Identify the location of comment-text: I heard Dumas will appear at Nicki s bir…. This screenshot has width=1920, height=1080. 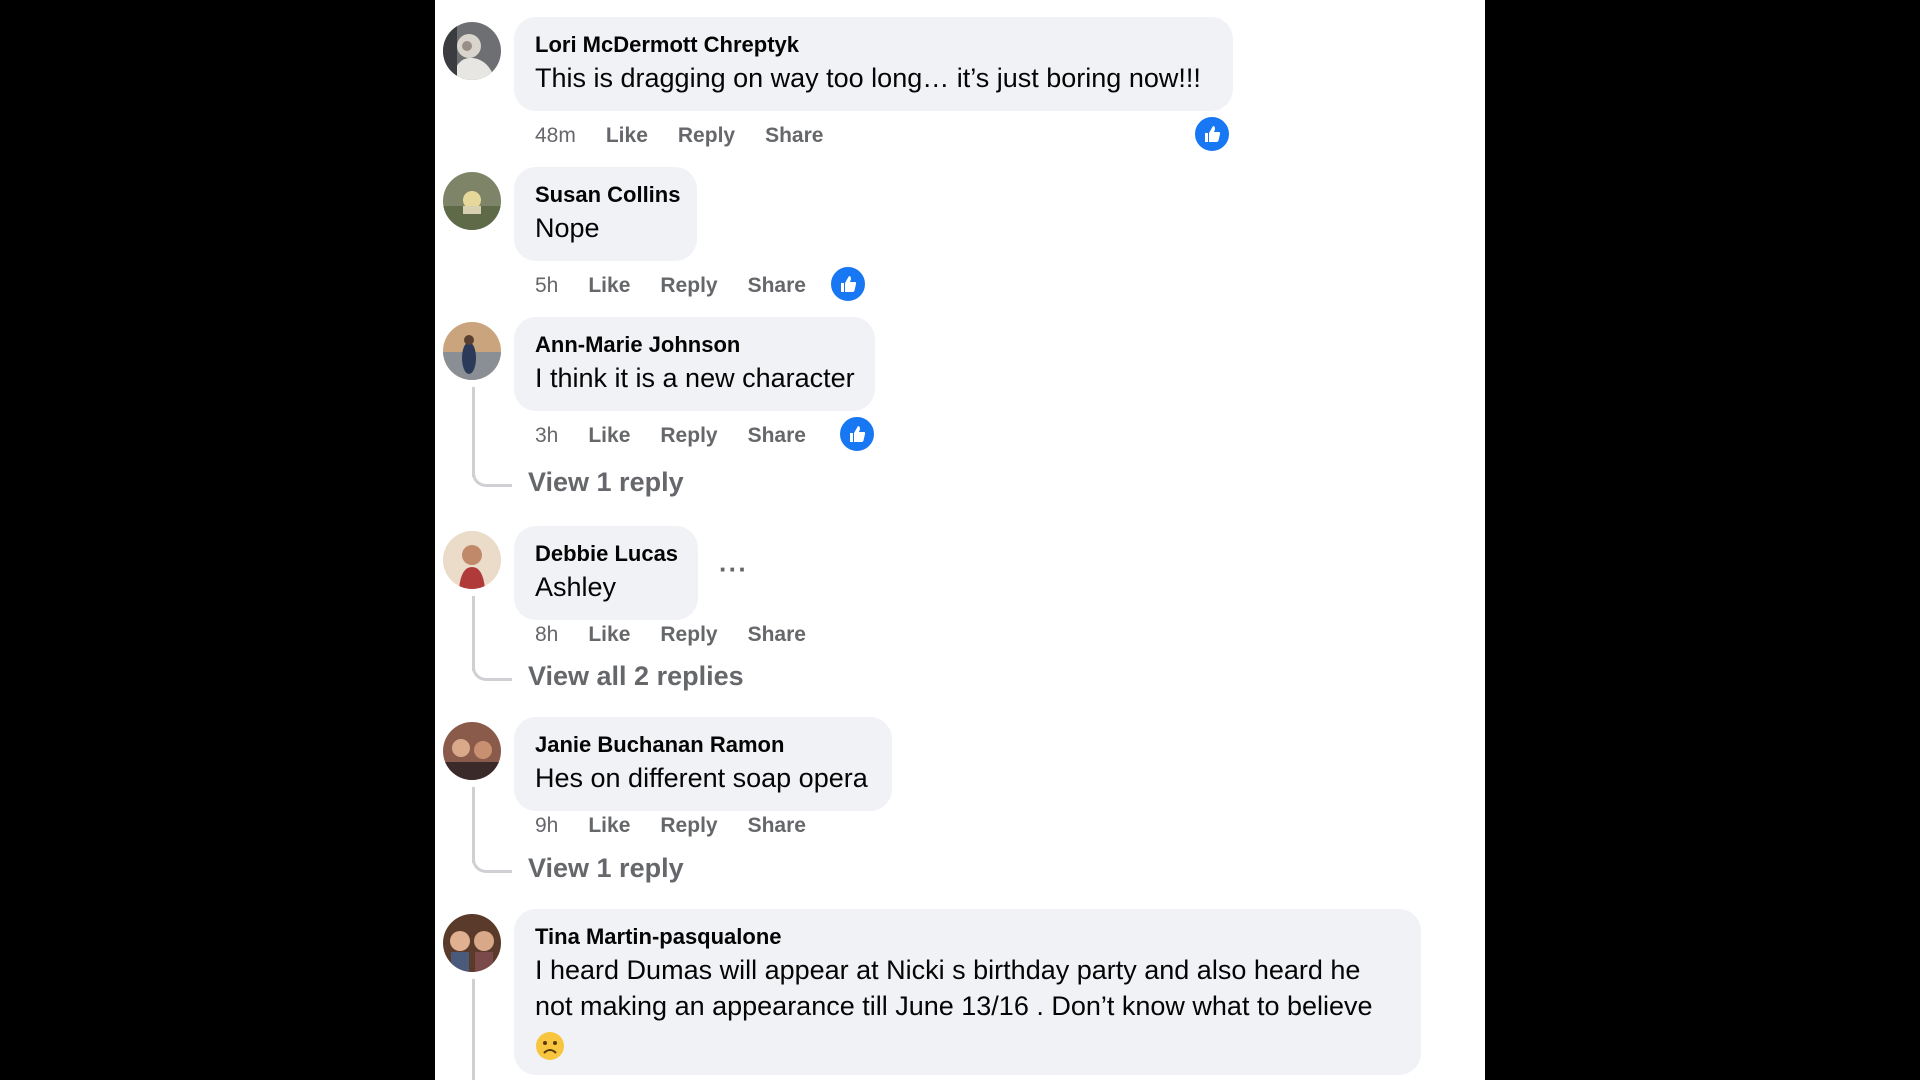
(967, 1007).